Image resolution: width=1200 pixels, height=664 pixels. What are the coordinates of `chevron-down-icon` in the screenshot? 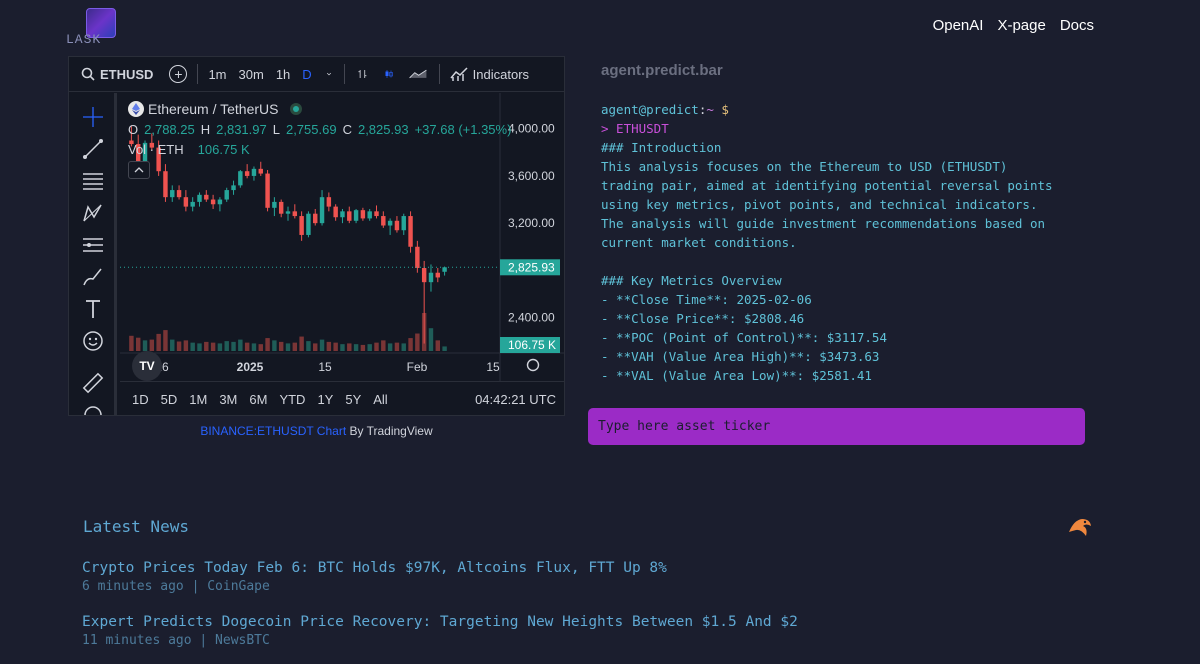 It's located at (329, 74).